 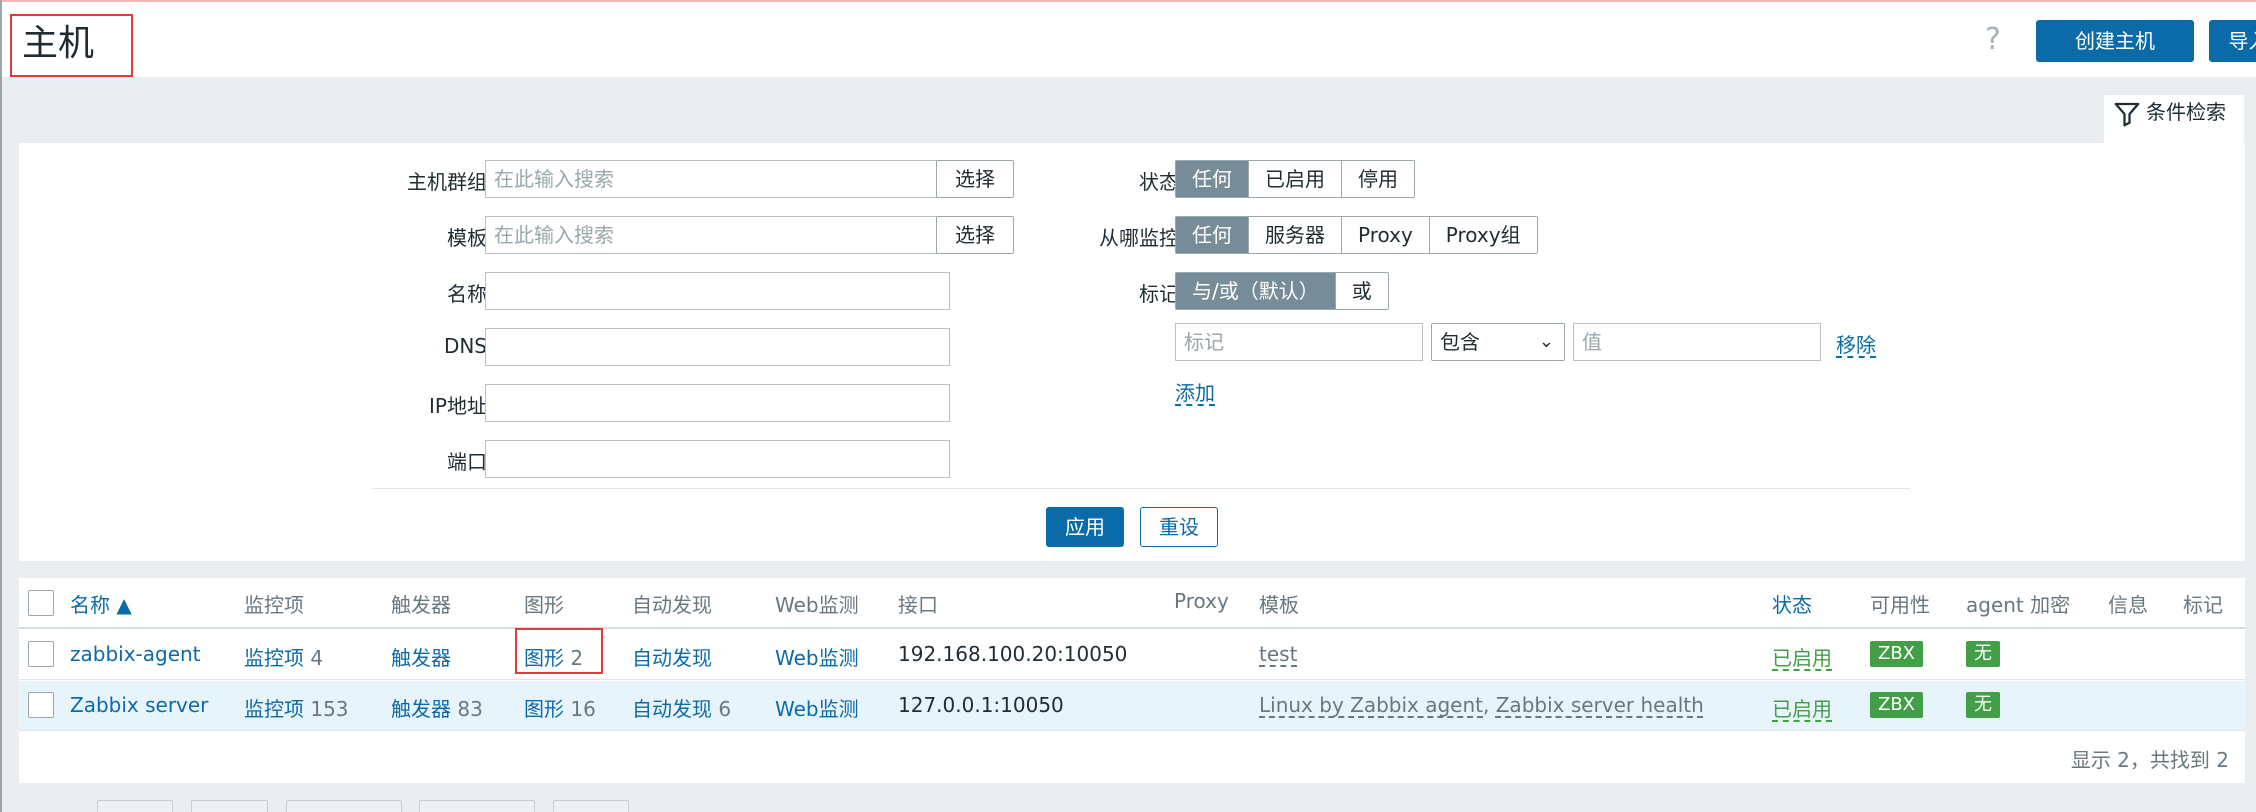 I want to click on interface-value: 127.0.0.1:10050, so click(x=981, y=705).